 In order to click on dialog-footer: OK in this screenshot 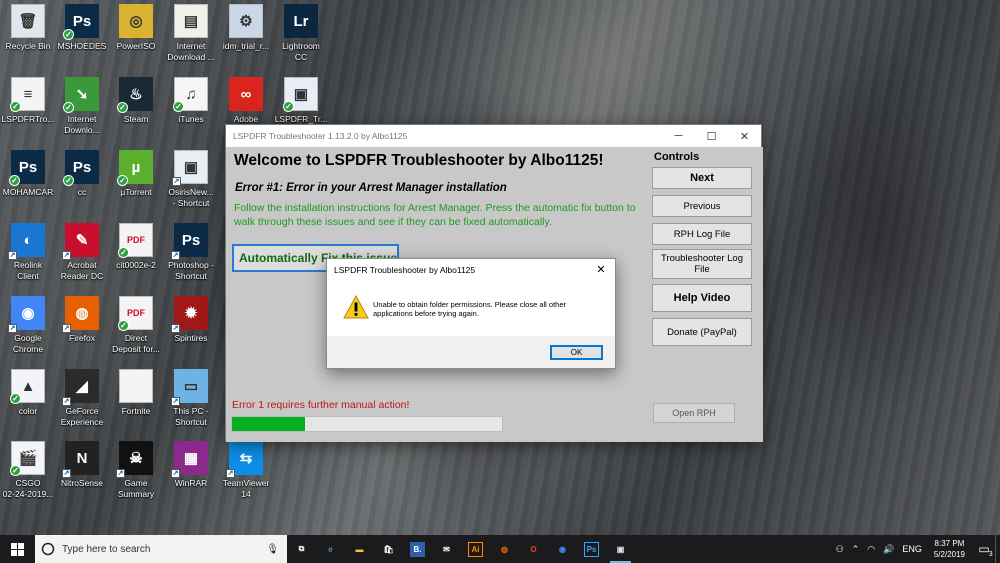, I will do `click(471, 352)`.